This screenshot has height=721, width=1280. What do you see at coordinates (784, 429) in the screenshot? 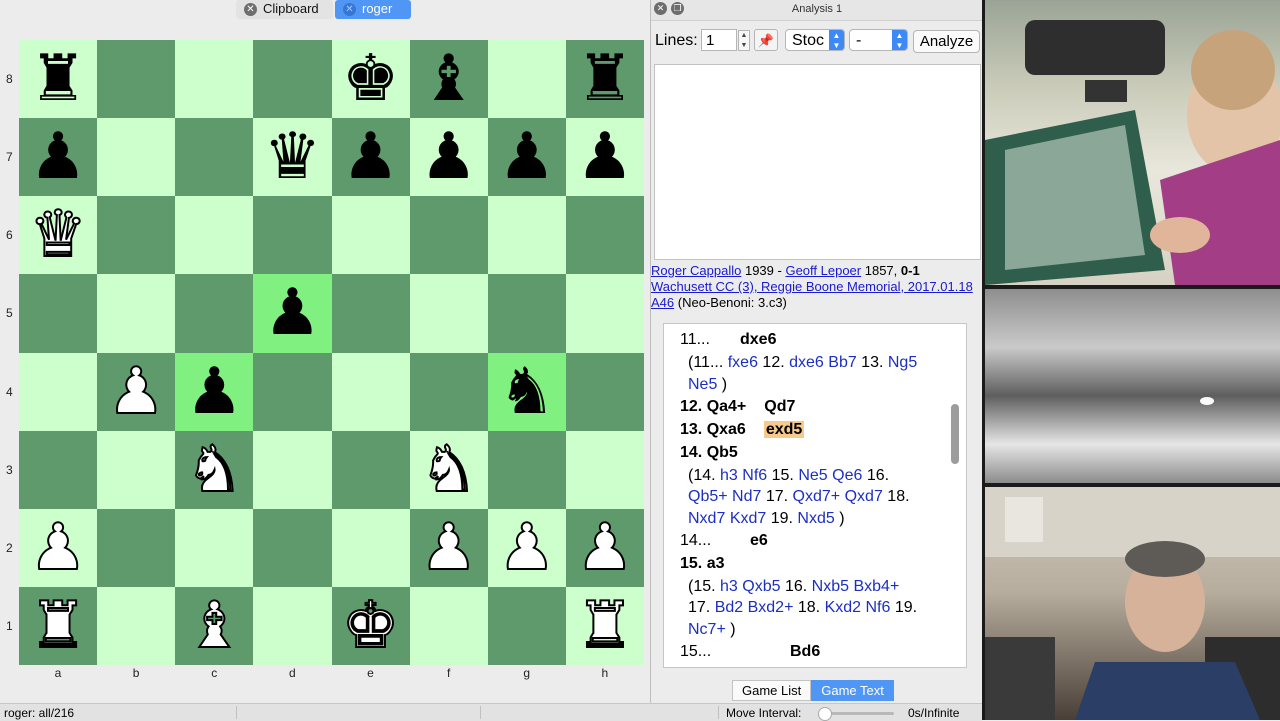
I see `move-link: exd5` at bounding box center [784, 429].